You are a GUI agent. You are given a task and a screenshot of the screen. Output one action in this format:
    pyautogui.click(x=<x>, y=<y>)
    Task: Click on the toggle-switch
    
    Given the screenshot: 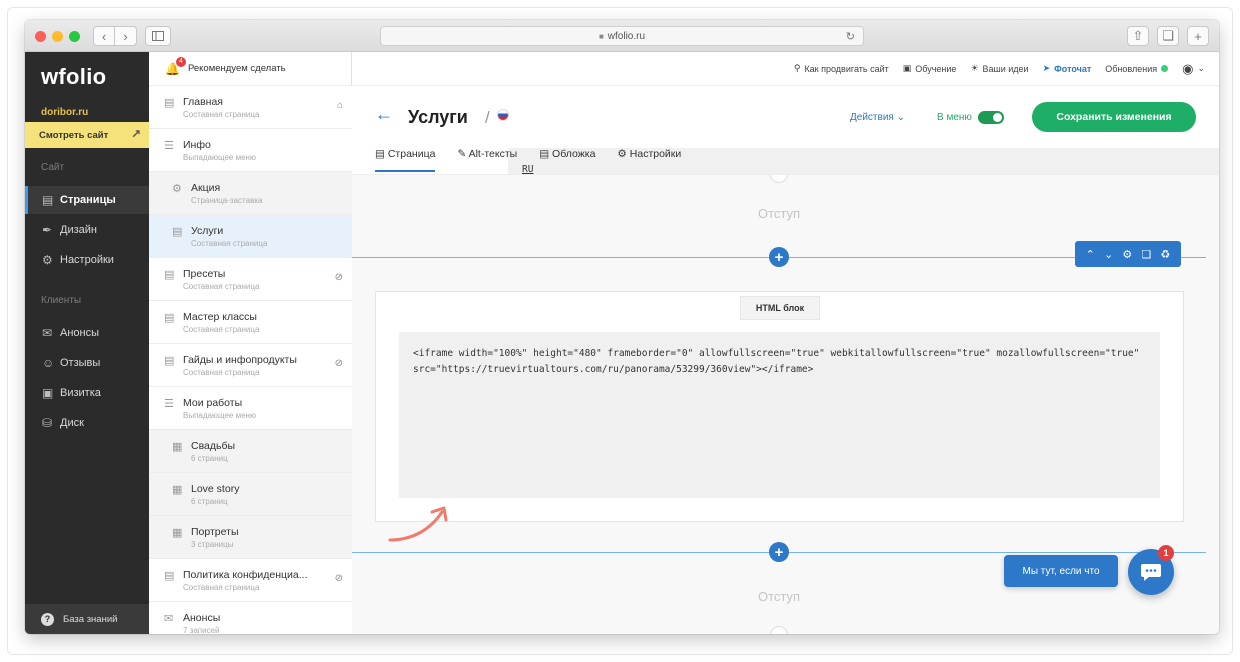 What is the action you would take?
    pyautogui.click(x=990, y=117)
    